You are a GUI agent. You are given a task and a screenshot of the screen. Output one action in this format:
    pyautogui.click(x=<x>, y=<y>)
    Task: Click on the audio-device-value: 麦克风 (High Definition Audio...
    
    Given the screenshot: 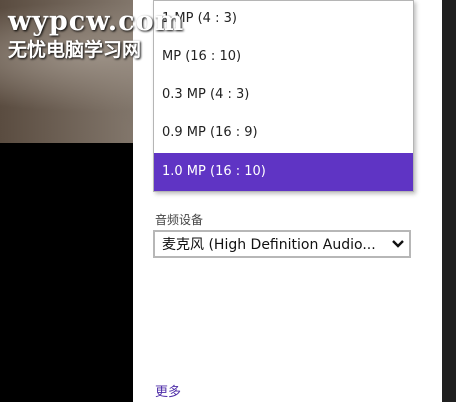 What is the action you would take?
    pyautogui.click(x=269, y=245)
    